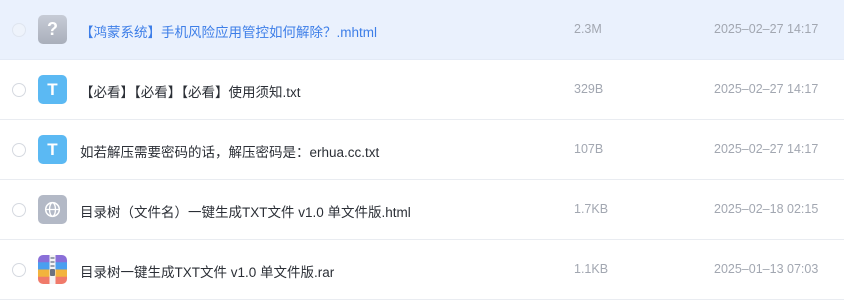  Describe the element at coordinates (766, 209) in the screenshot. I see `file-date: 2025–02–18 02:15` at that location.